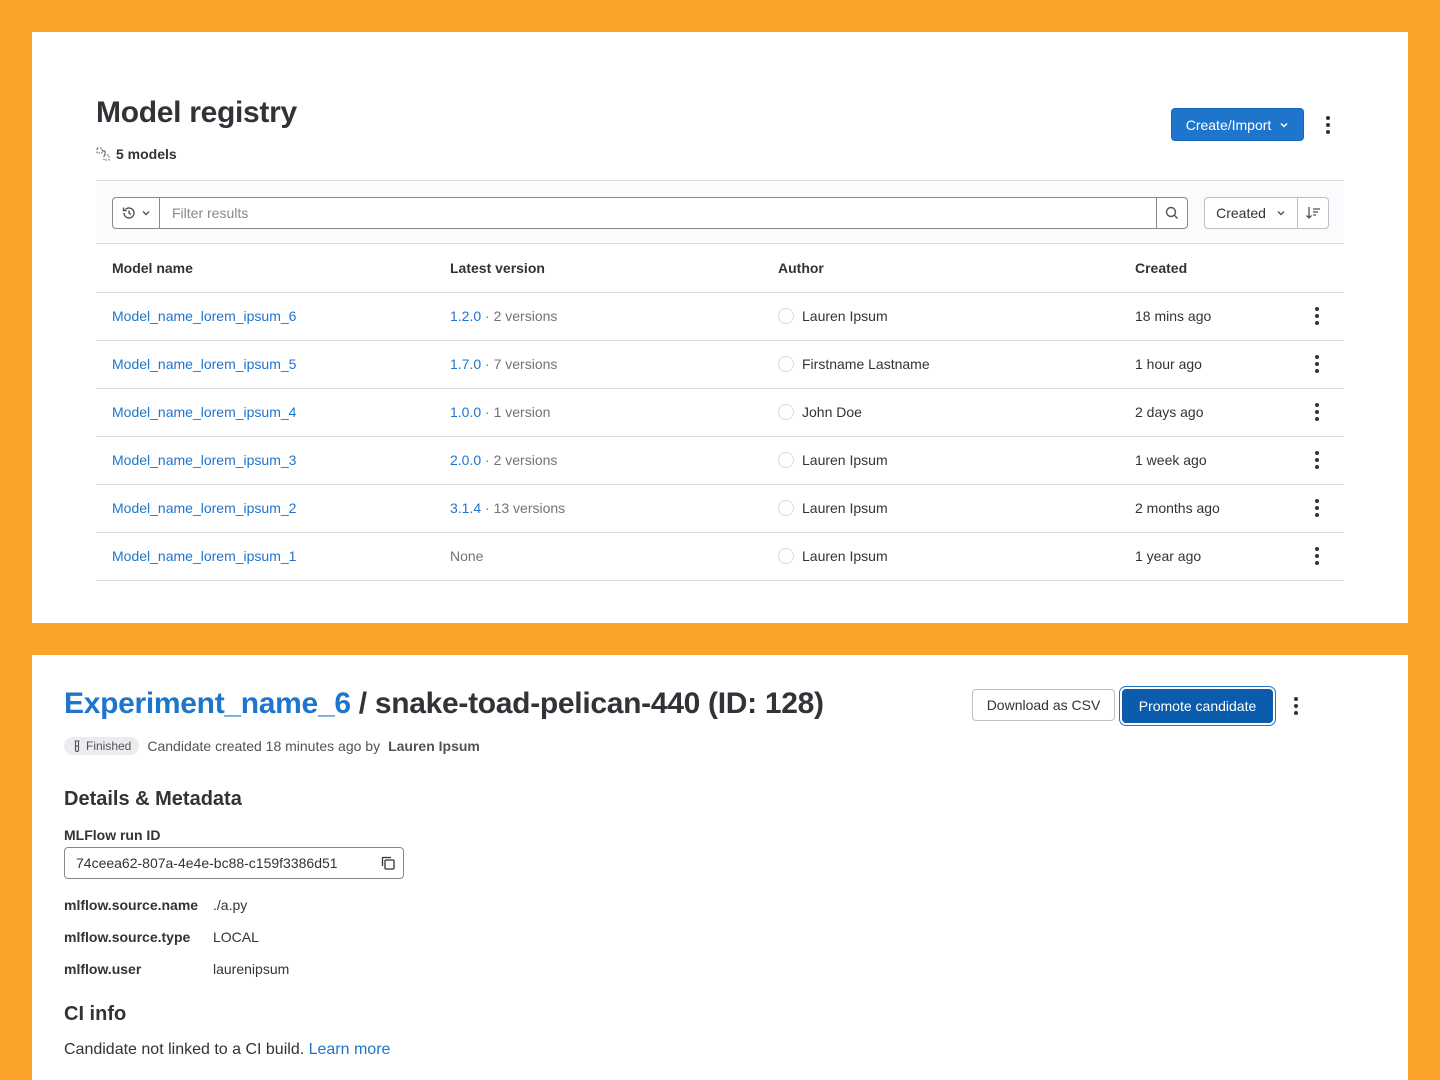  I want to click on sort-control: Created, so click(1266, 213).